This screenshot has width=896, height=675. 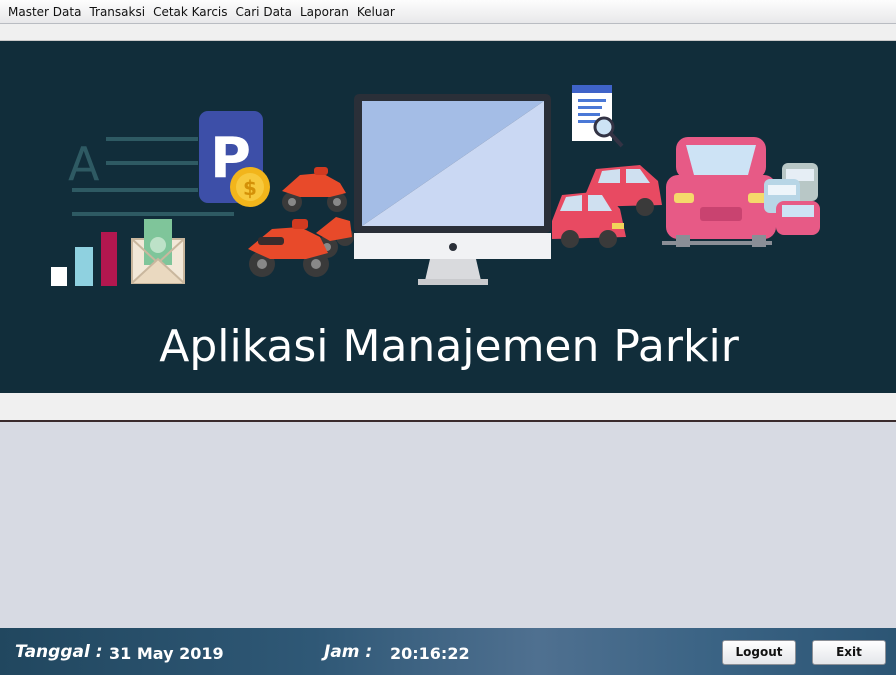 What do you see at coordinates (84, 164) in the screenshot?
I see `svg-text: A` at bounding box center [84, 164].